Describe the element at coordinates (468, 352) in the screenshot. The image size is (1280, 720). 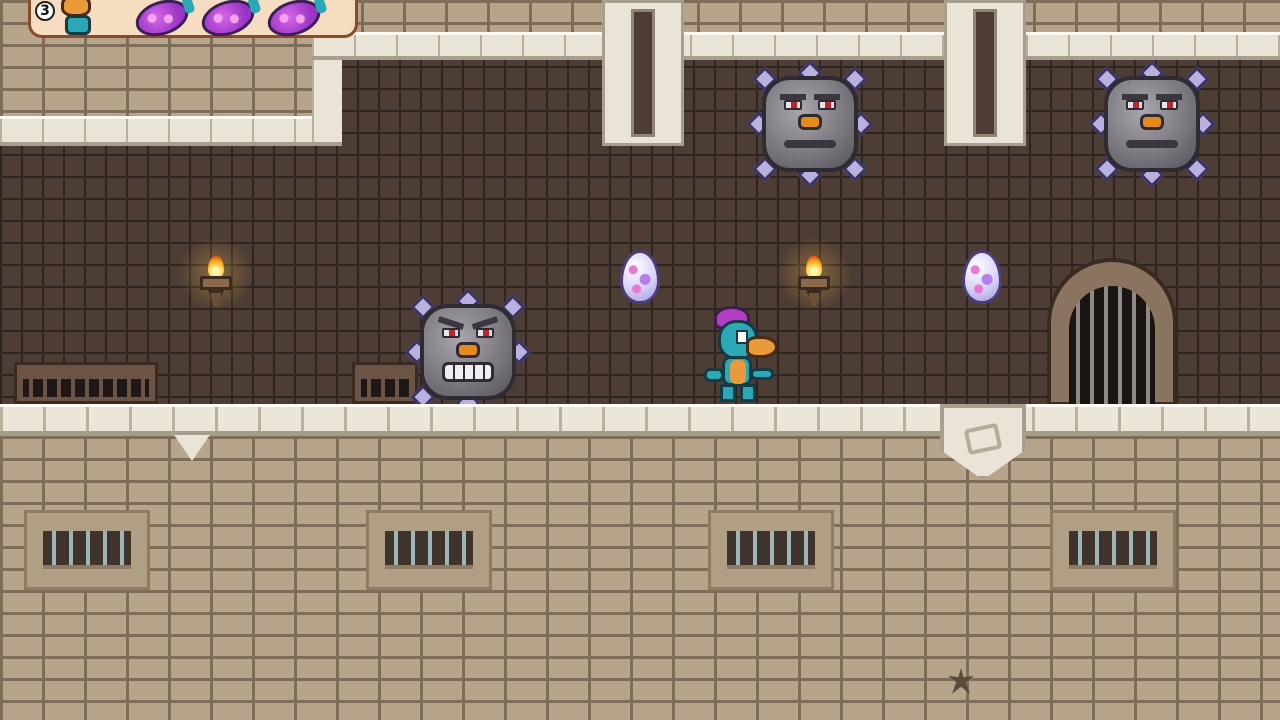
I see `spiked-stone-enemy-angry` at that location.